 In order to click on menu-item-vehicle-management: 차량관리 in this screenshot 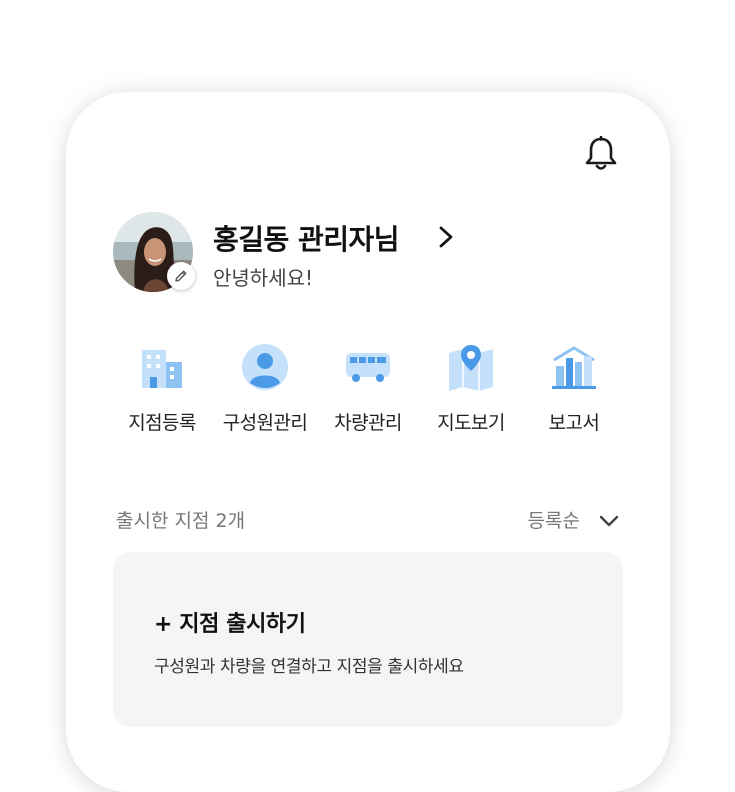, I will do `click(368, 388)`.